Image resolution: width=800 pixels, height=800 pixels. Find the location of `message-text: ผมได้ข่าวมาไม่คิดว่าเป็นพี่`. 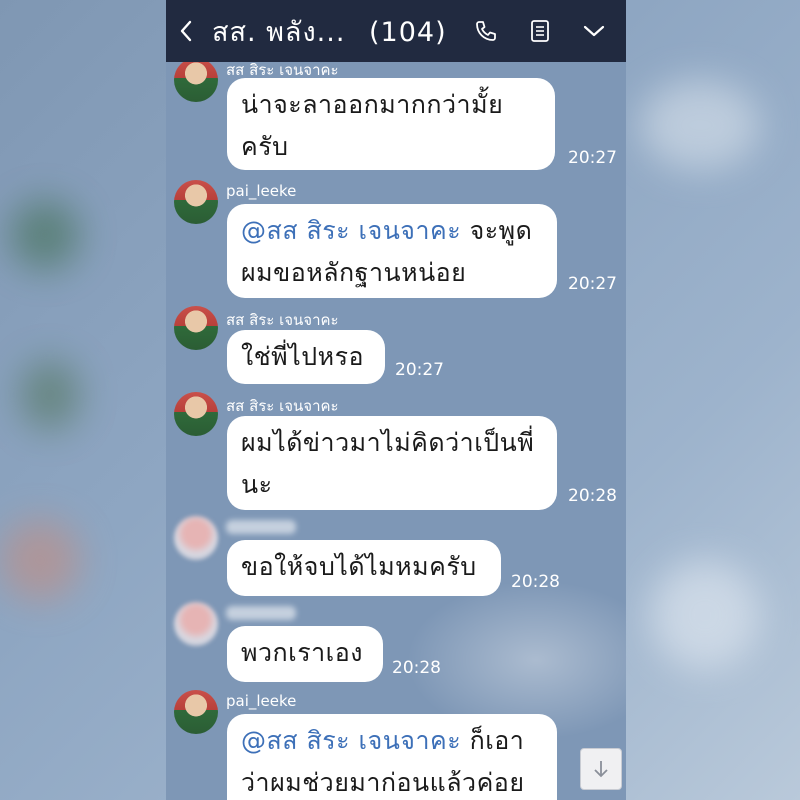

message-text: ผมได้ข่าวมาไม่คิดว่าเป็นพี่ is located at coordinates (388, 442).